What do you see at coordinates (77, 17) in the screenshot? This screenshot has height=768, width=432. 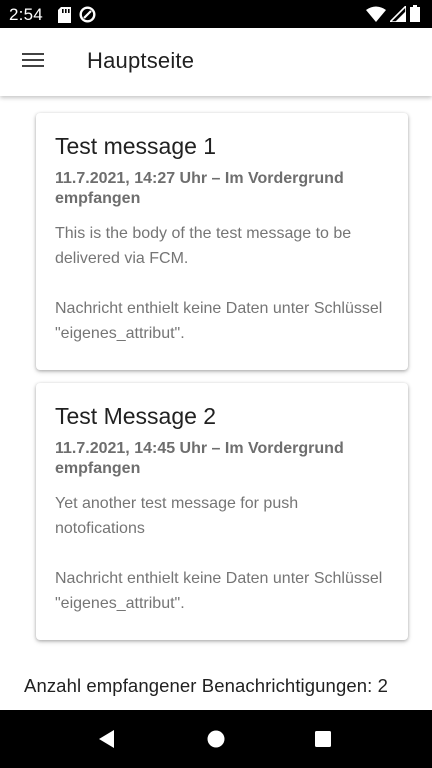 I see `status-left-icons` at bounding box center [77, 17].